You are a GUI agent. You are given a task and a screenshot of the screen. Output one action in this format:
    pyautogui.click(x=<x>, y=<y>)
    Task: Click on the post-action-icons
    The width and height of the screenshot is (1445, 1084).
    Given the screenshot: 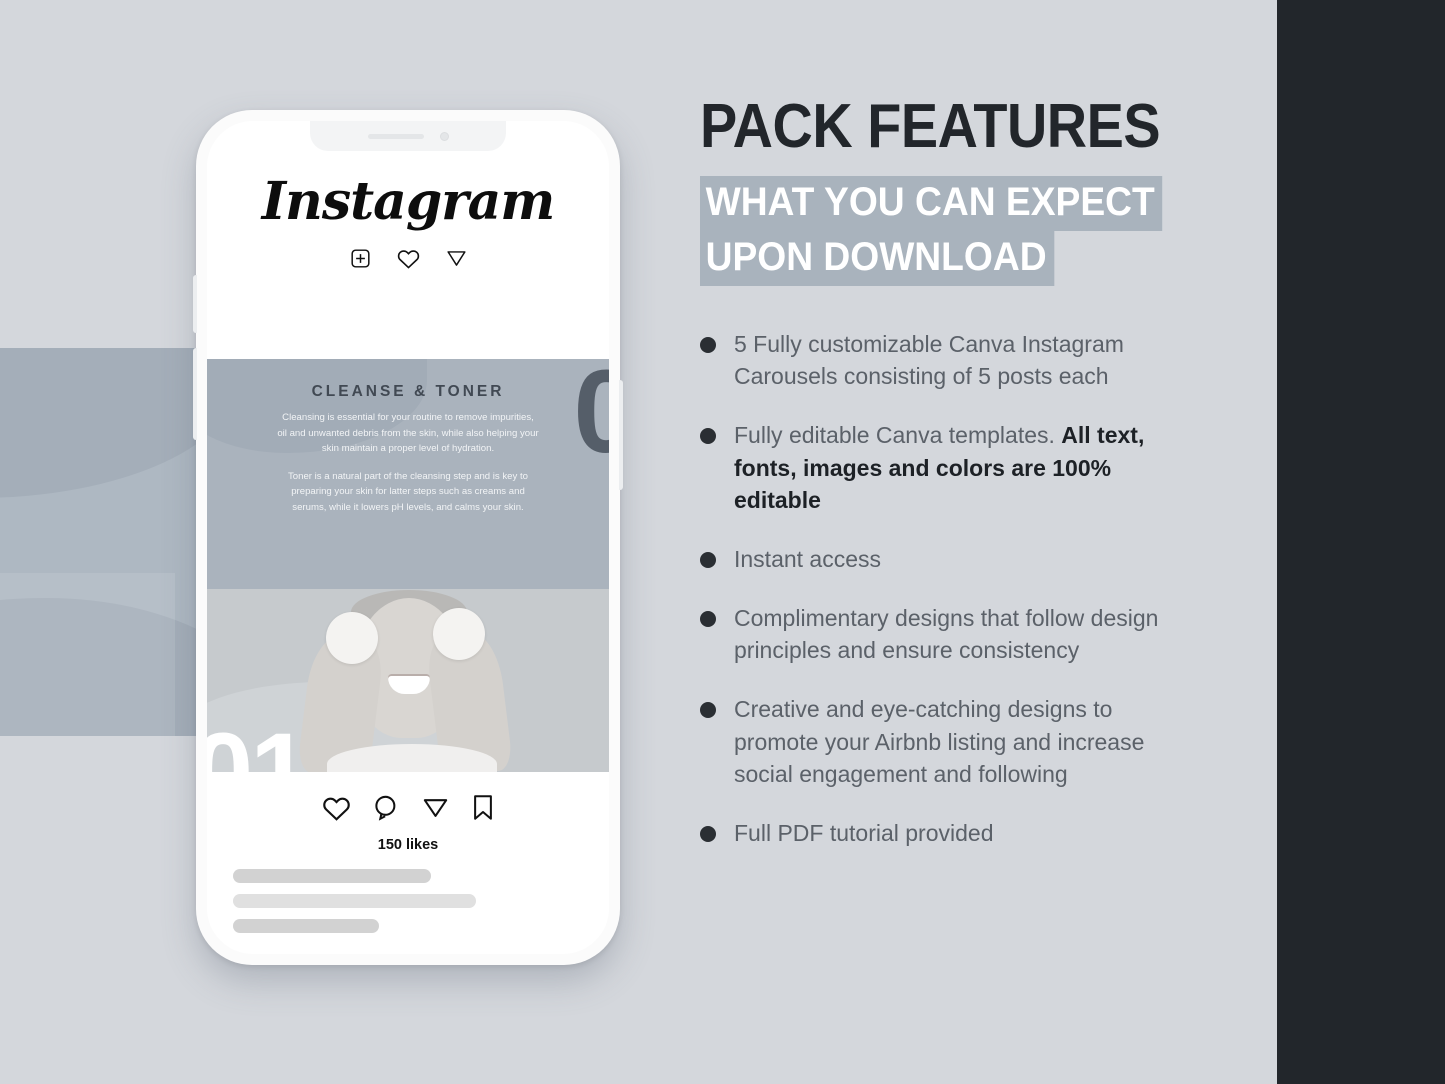 What is the action you would take?
    pyautogui.click(x=408, y=810)
    